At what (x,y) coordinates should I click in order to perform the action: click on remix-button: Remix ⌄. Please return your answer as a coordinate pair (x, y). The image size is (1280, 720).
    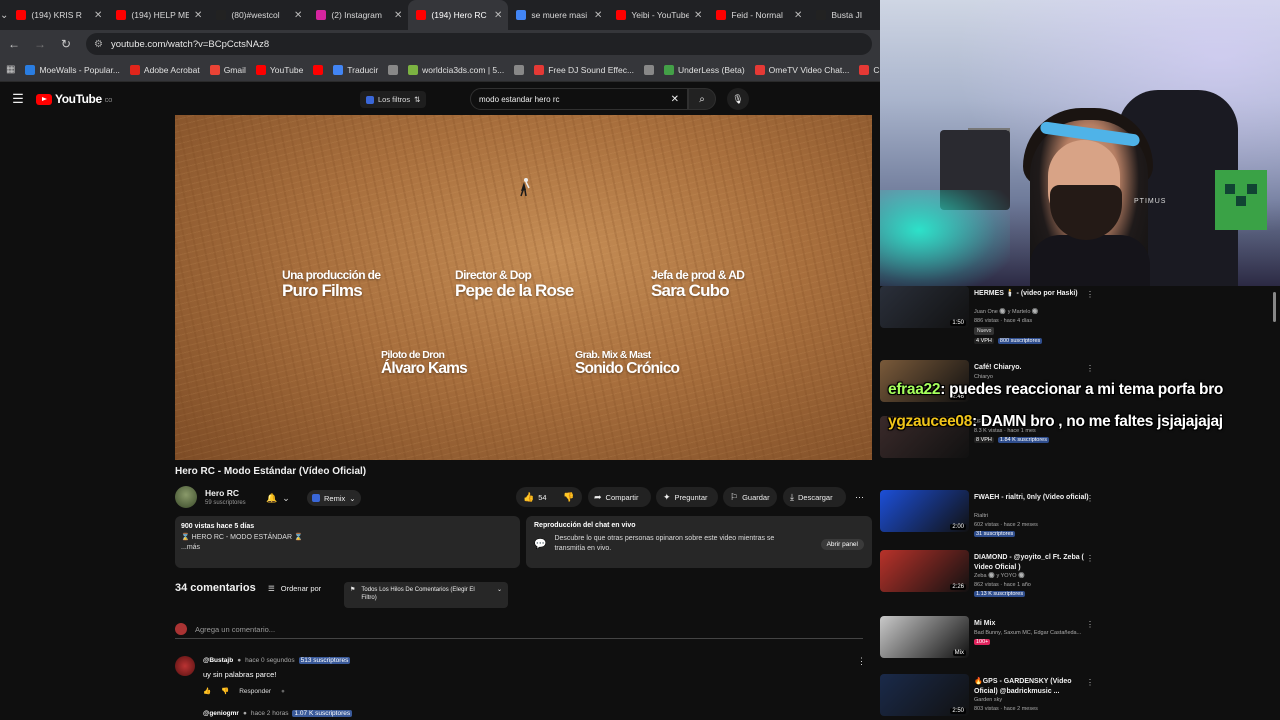
    Looking at the image, I should click on (334, 498).